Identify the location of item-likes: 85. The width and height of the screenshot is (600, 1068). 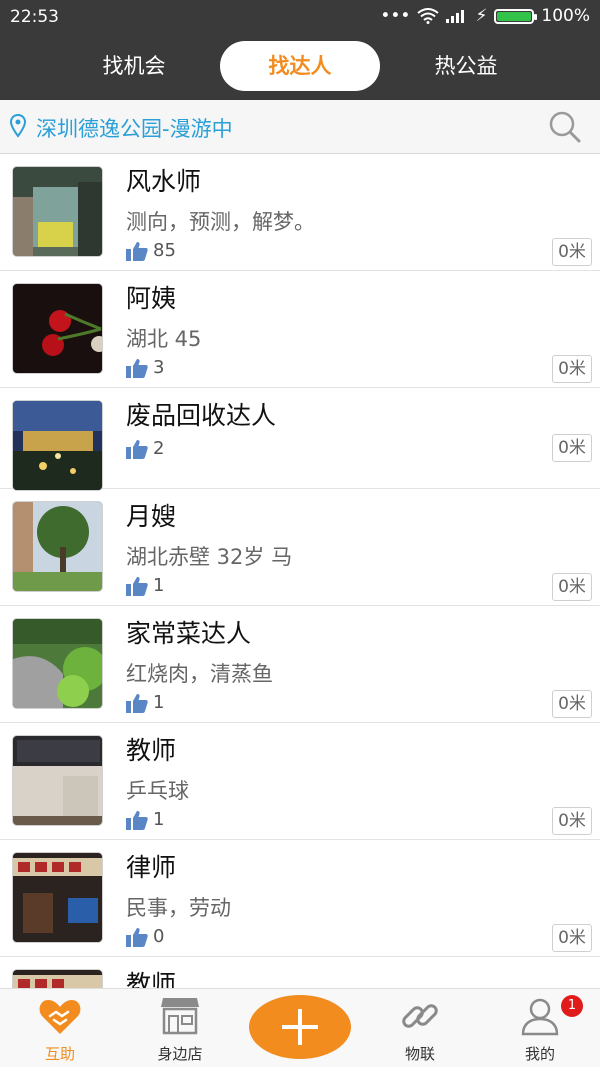
(151, 250).